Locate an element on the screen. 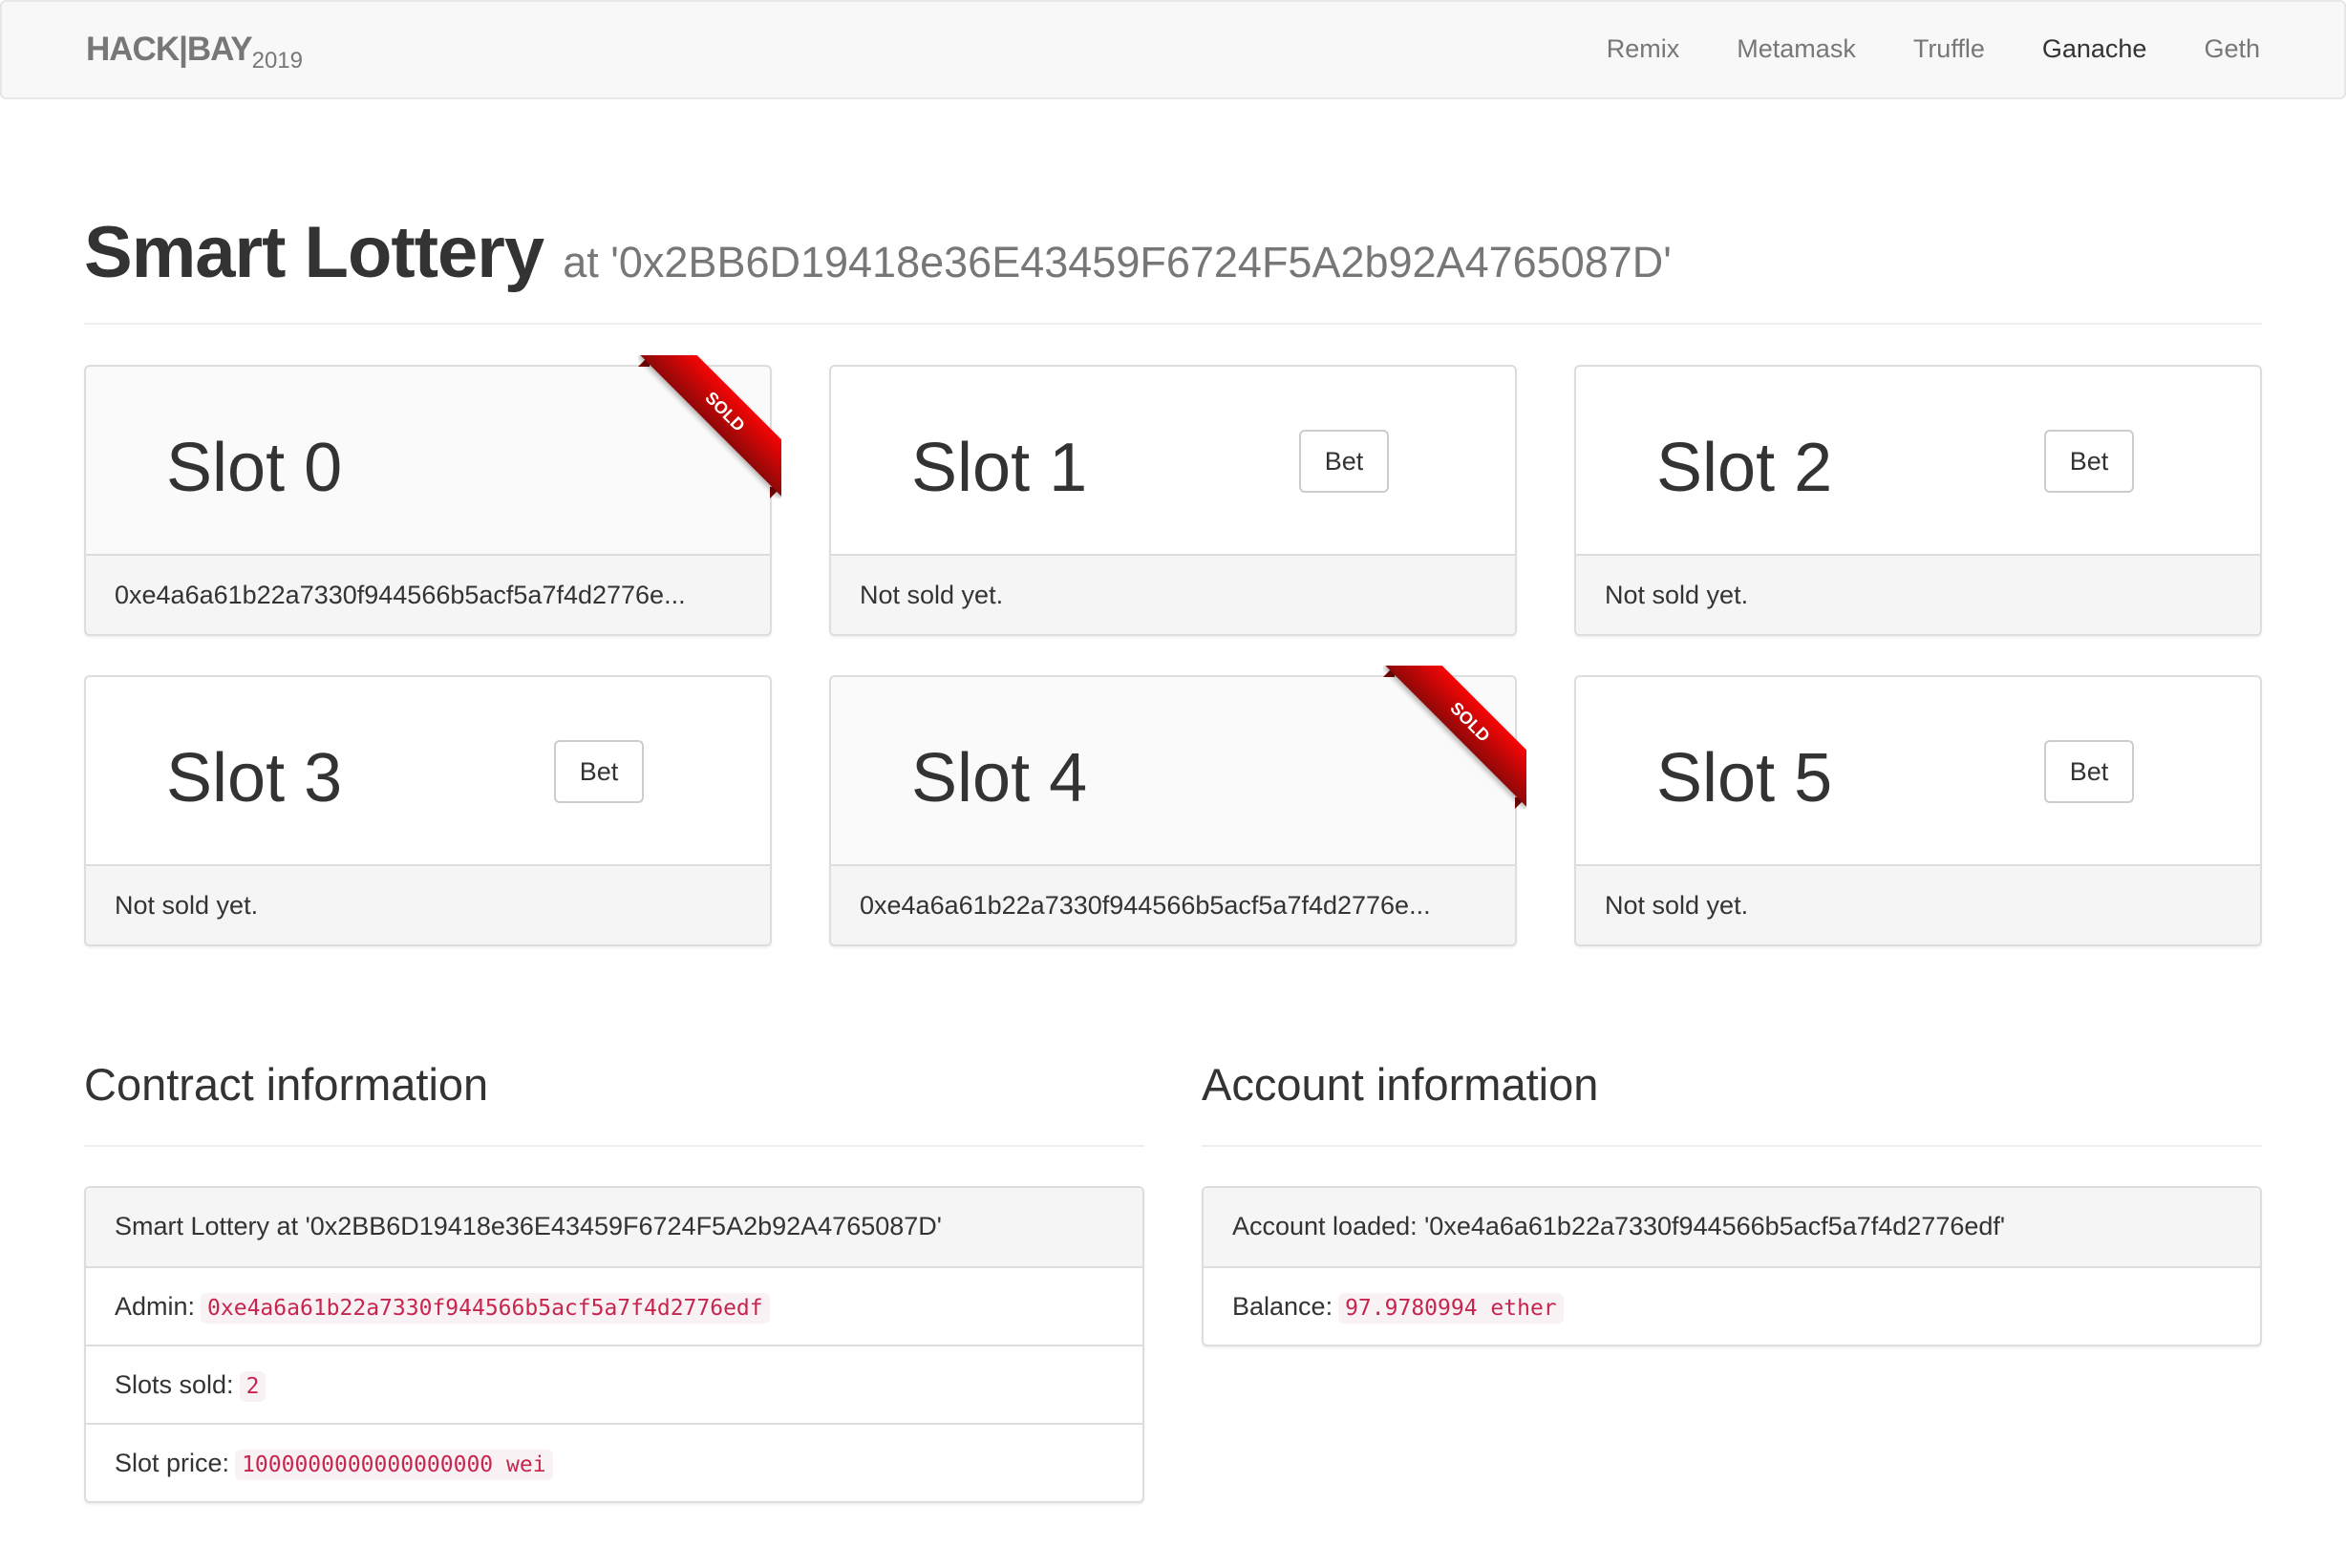  slots-sold-value: 2 is located at coordinates (253, 1386).